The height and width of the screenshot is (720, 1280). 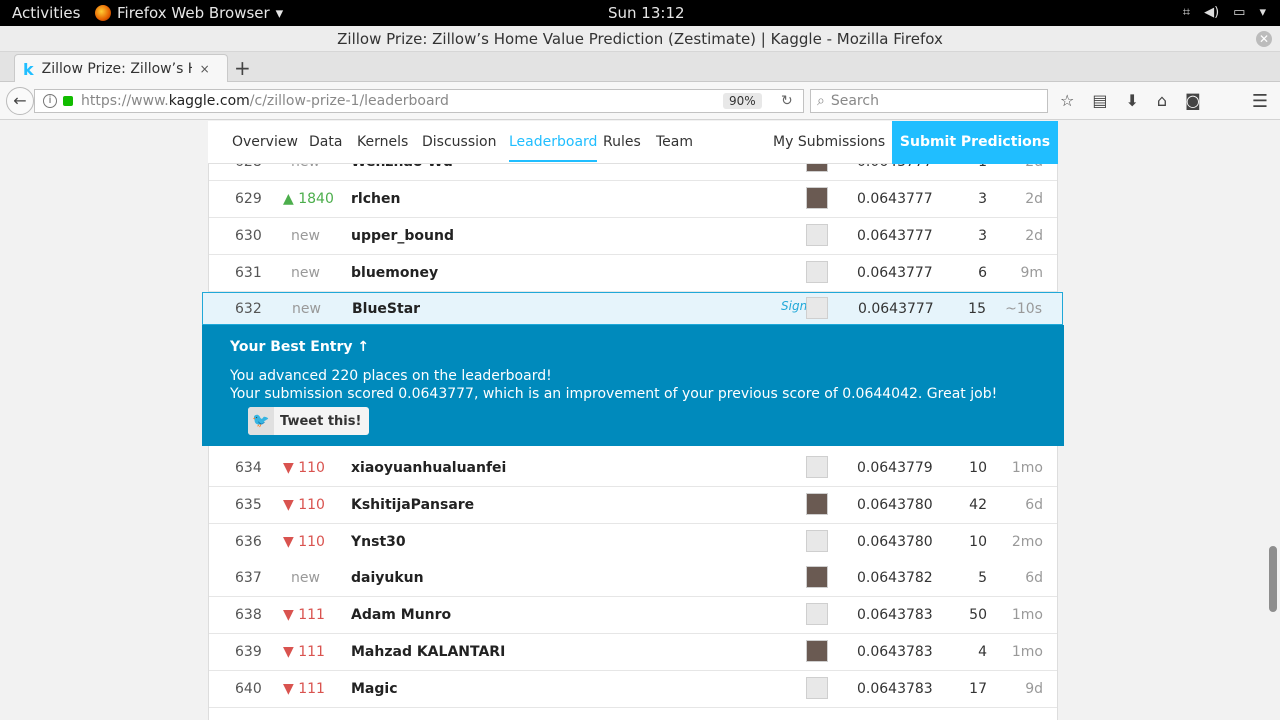 What do you see at coordinates (977, 309) in the screenshot?
I see `entries: 15` at bounding box center [977, 309].